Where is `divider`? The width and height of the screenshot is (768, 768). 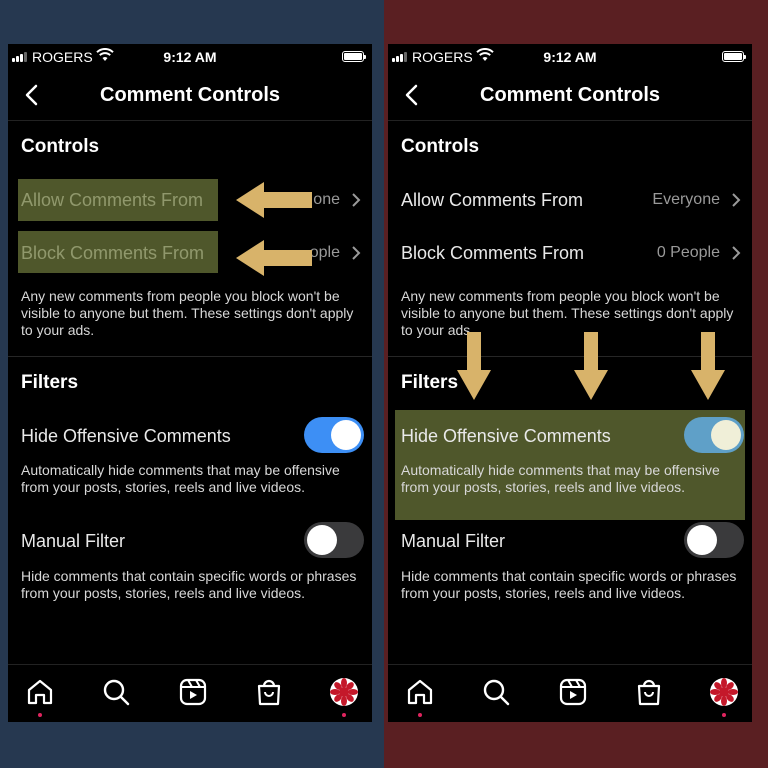 divider is located at coordinates (190, 356).